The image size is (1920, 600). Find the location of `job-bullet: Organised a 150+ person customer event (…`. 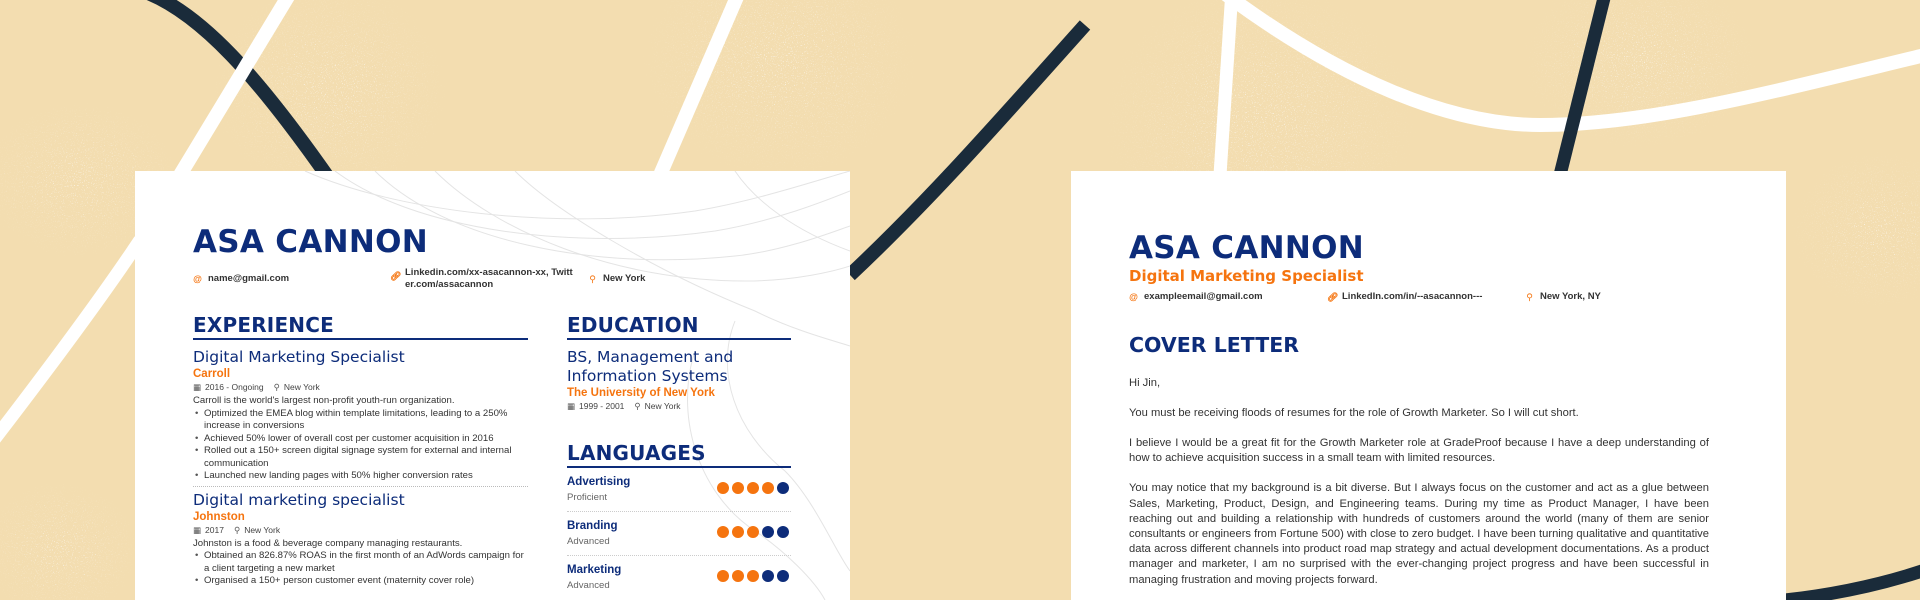

job-bullet: Organised a 150+ person customer event (… is located at coordinates (360, 581).